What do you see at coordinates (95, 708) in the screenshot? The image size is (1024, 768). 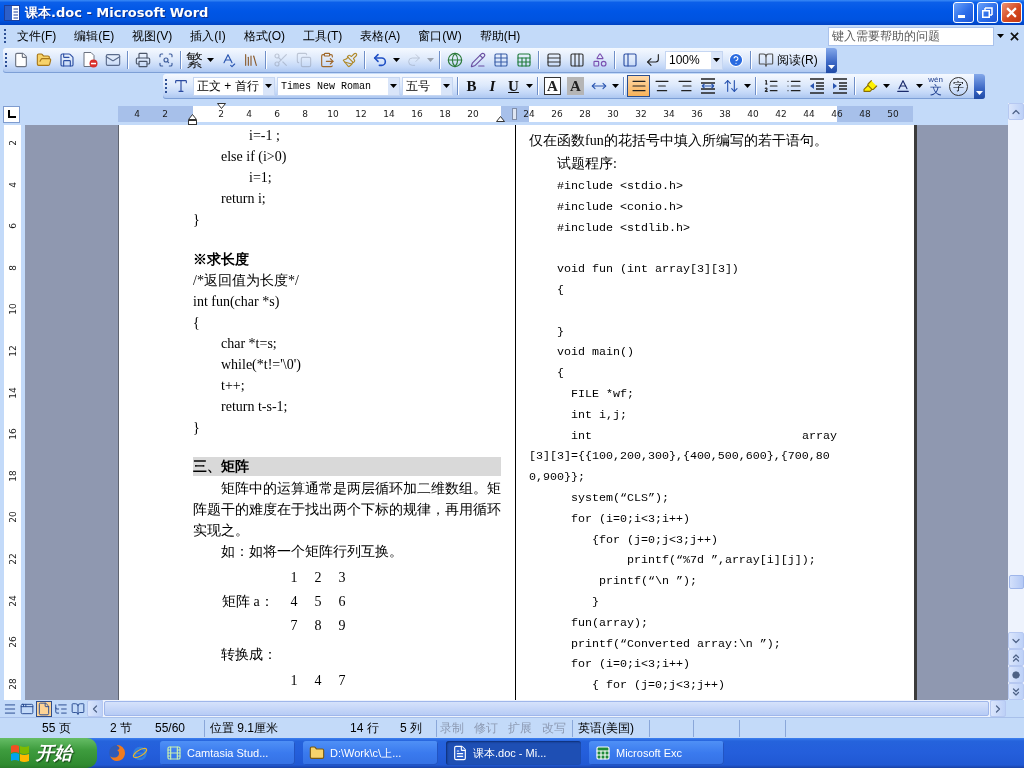 I see `scroll-left-button` at bounding box center [95, 708].